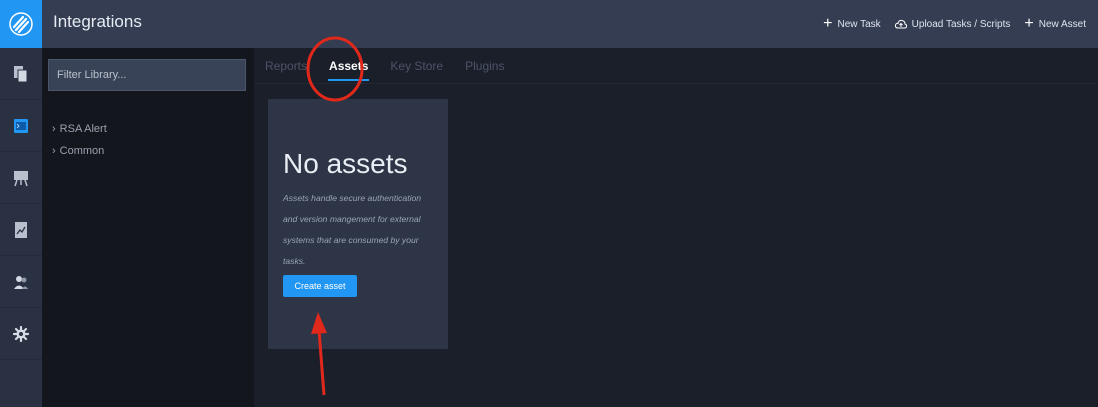 The height and width of the screenshot is (407, 1098). I want to click on upload-tasks-button: Upload Tasks / Scripts, so click(952, 24).